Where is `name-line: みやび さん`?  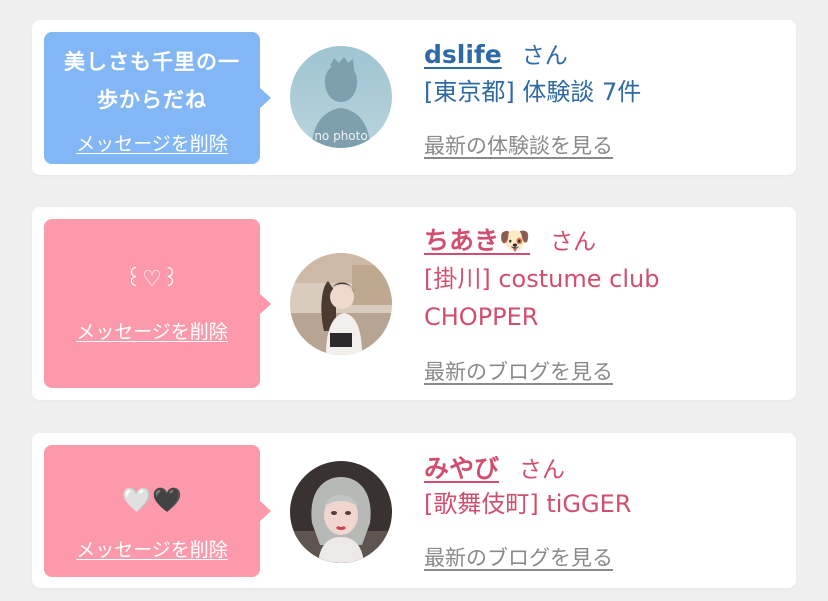 name-line: みやび さん is located at coordinates (494, 467).